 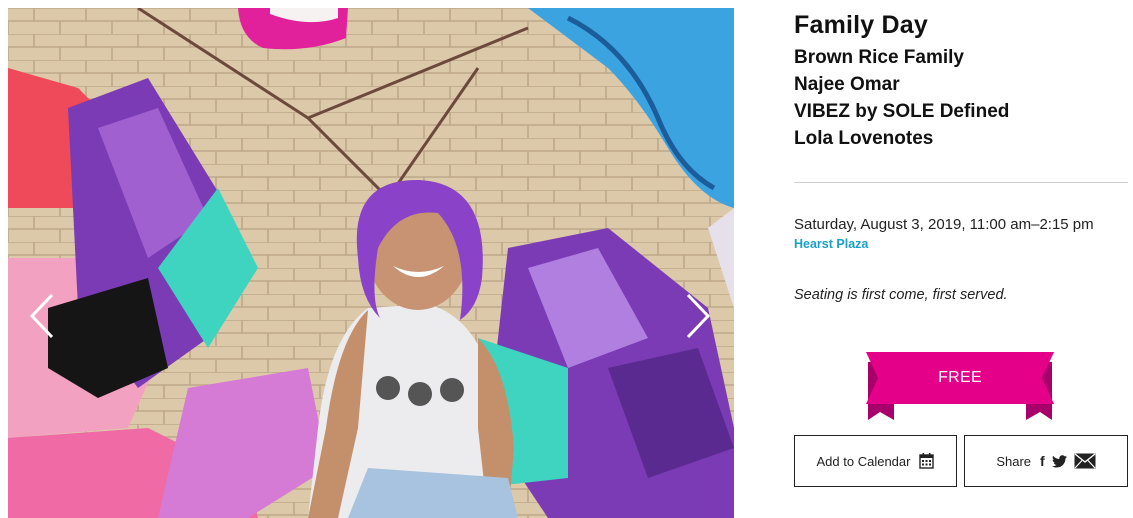 What do you see at coordinates (864, 138) in the screenshot?
I see `performer-item: Lola Lovenotes` at bounding box center [864, 138].